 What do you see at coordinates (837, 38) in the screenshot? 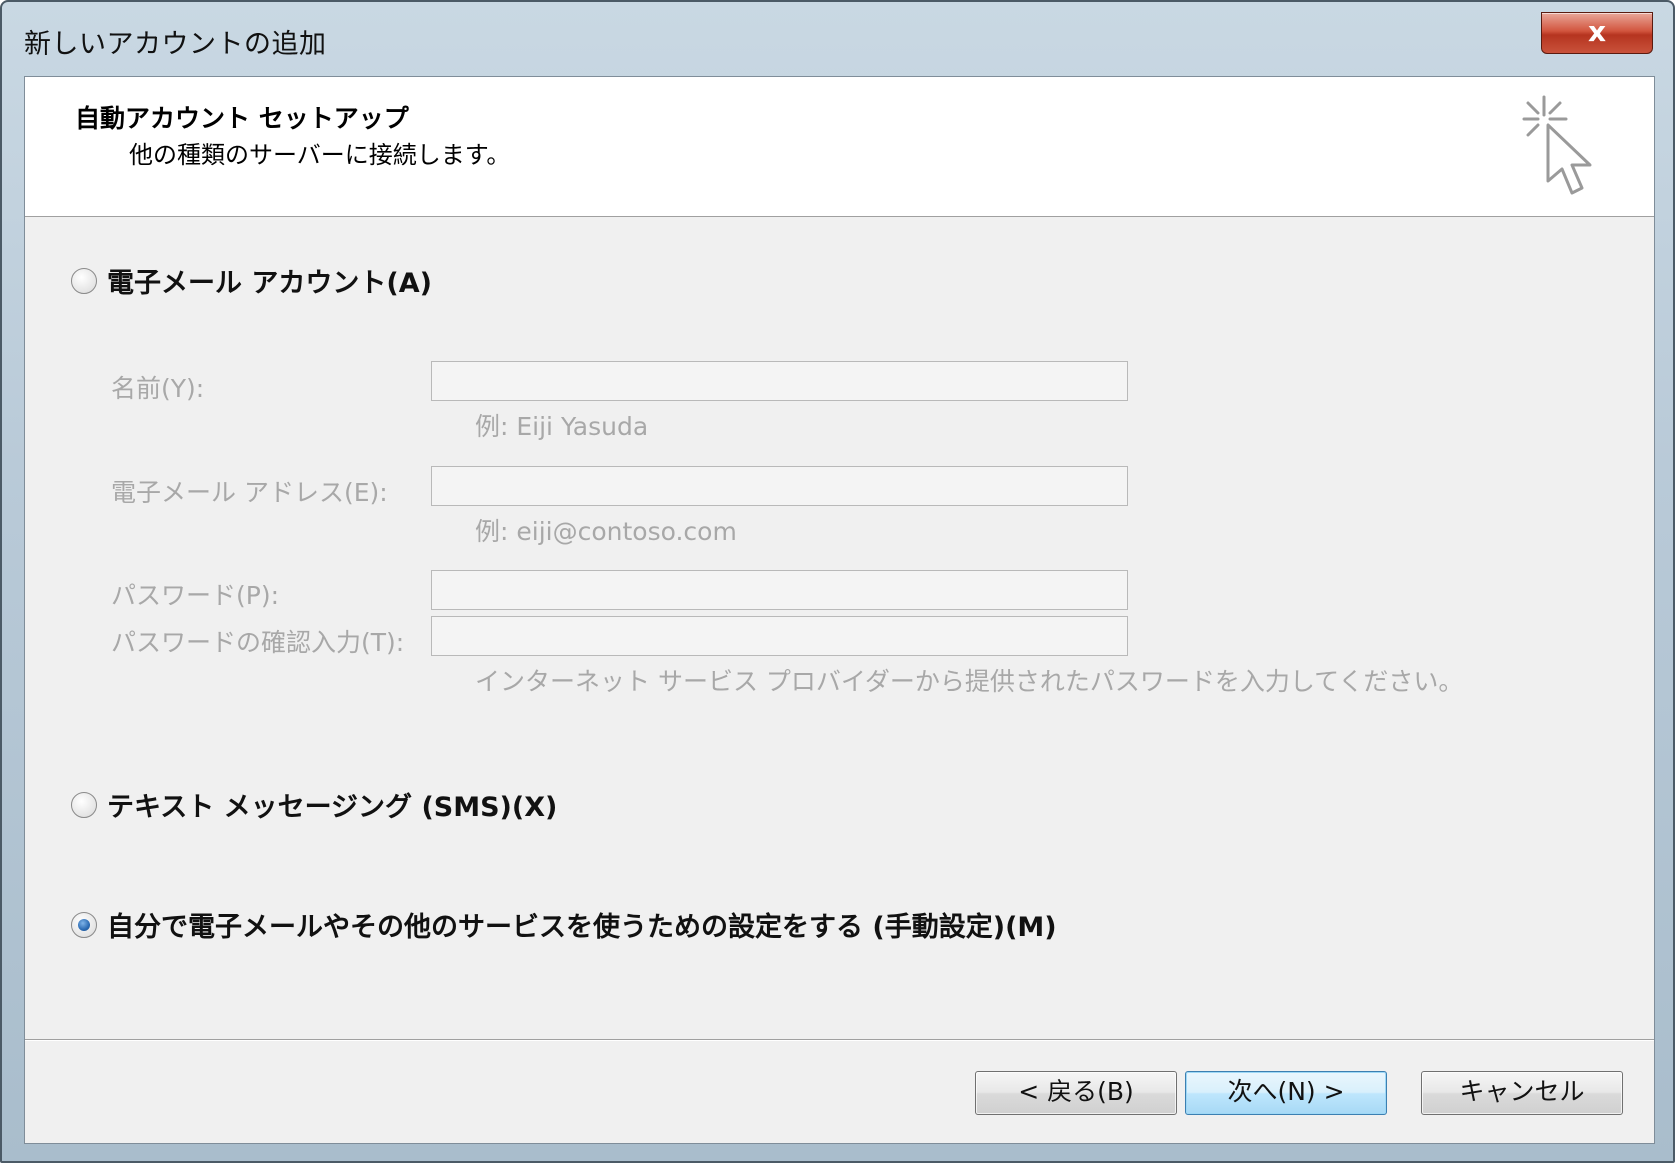
I see `title-bar: 新しいアカウントの追加 x` at bounding box center [837, 38].